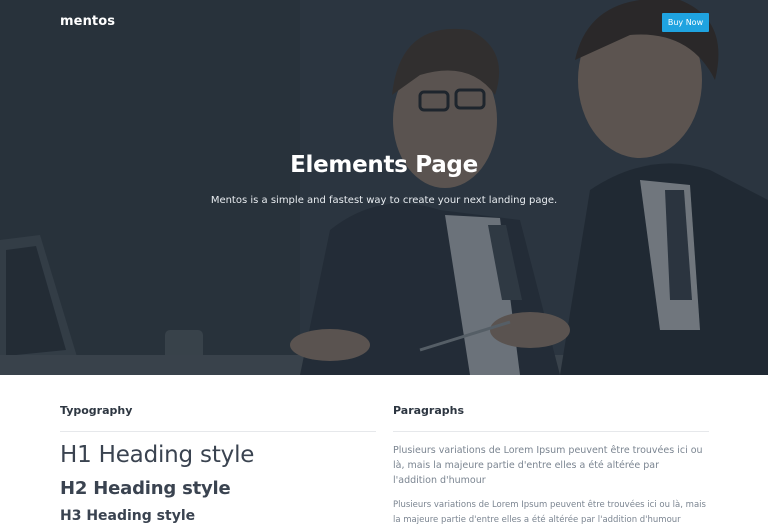  I want to click on navbar: mentos Buy Now, so click(384, 23).